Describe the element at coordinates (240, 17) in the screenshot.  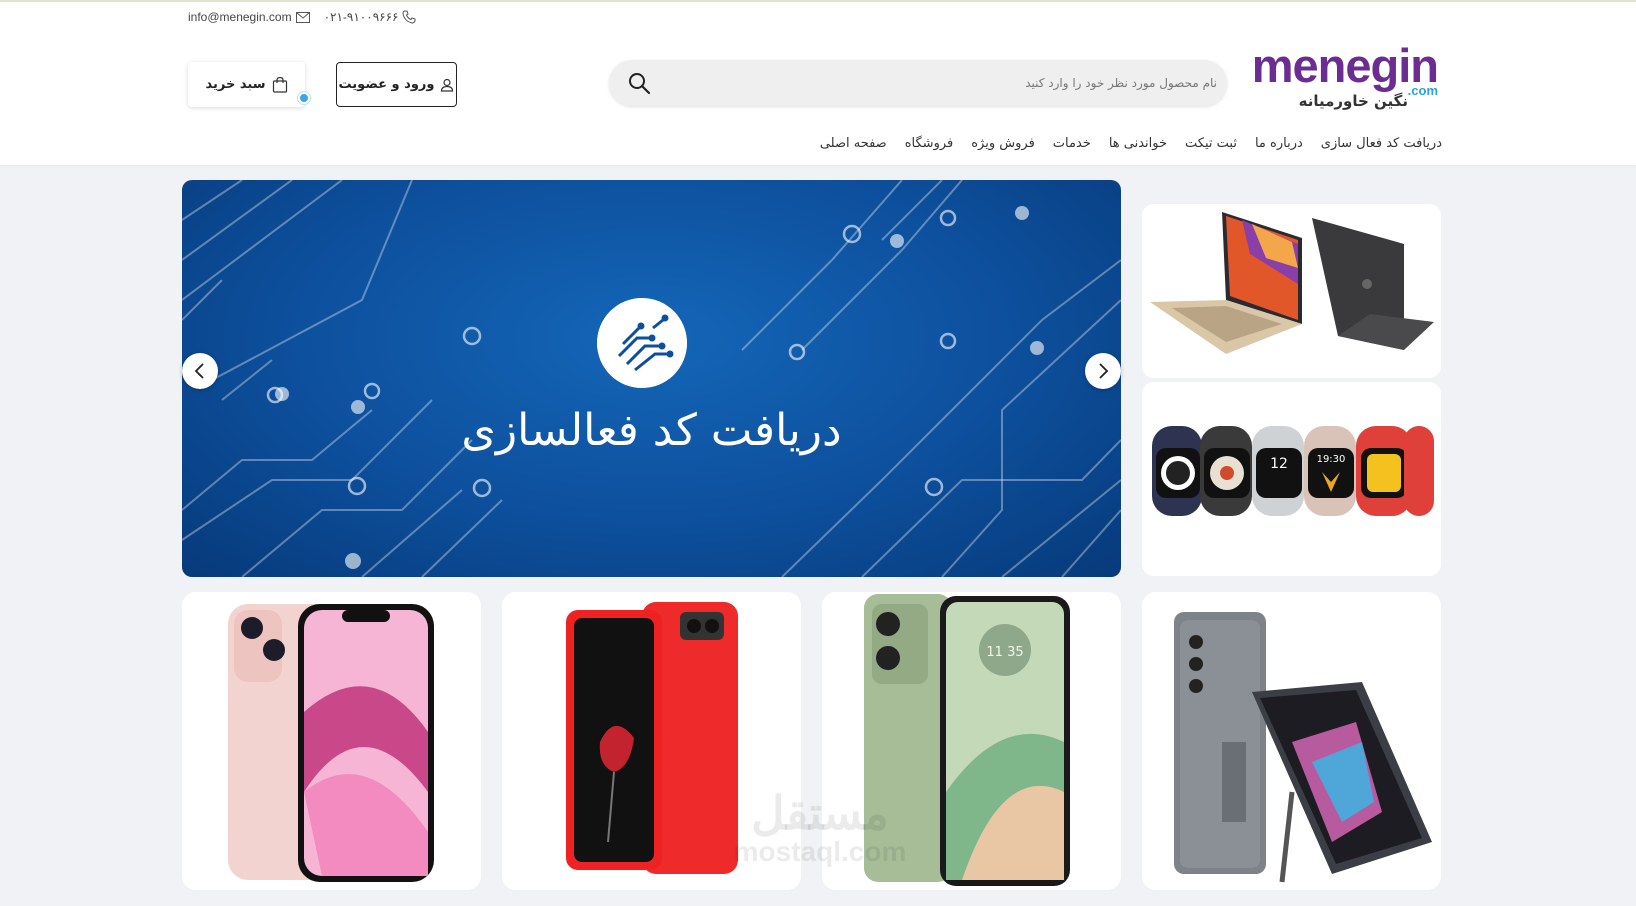
I see `email-text: info@menegin.com` at that location.